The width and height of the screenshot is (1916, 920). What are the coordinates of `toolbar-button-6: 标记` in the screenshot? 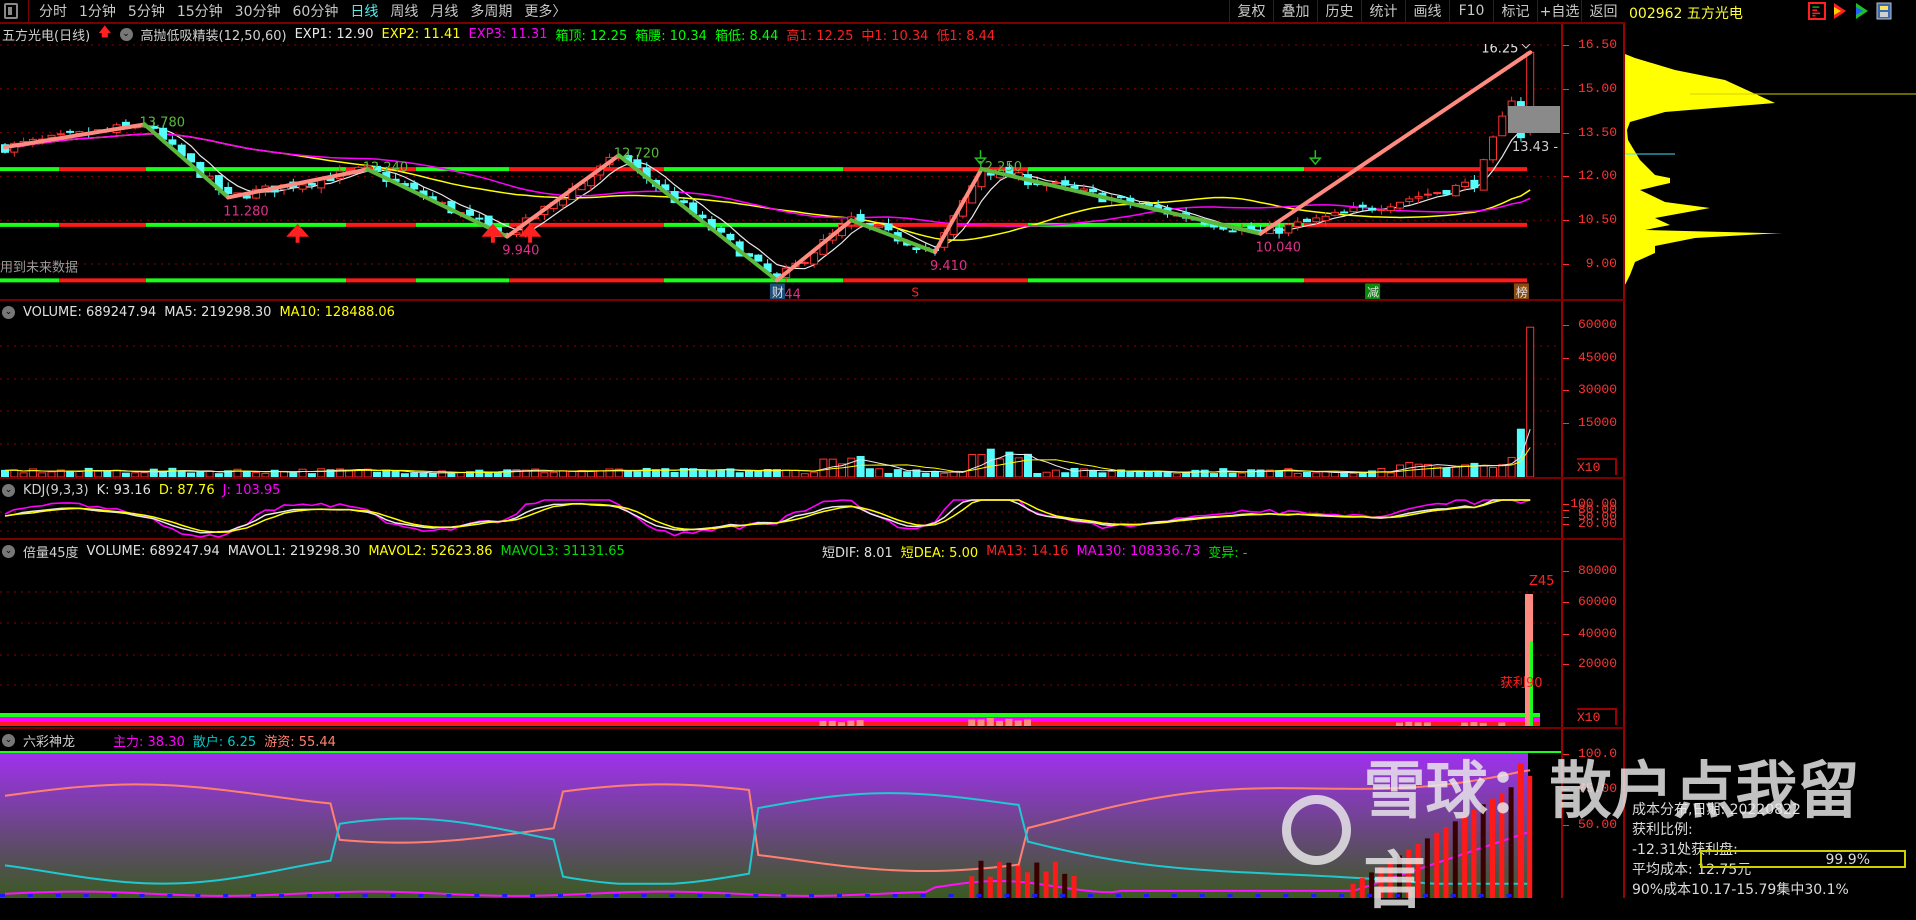 It's located at (1515, 11).